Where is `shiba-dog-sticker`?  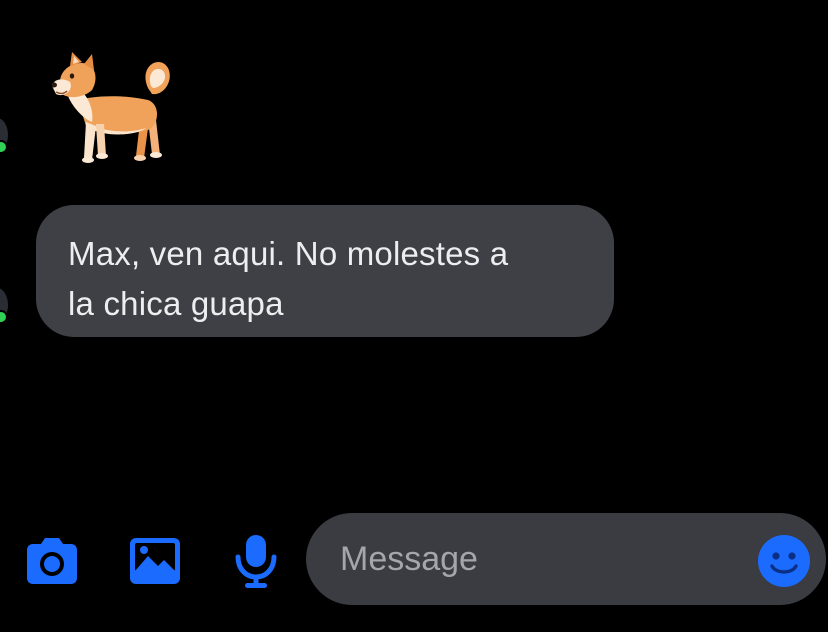
shiba-dog-sticker is located at coordinates (111, 111).